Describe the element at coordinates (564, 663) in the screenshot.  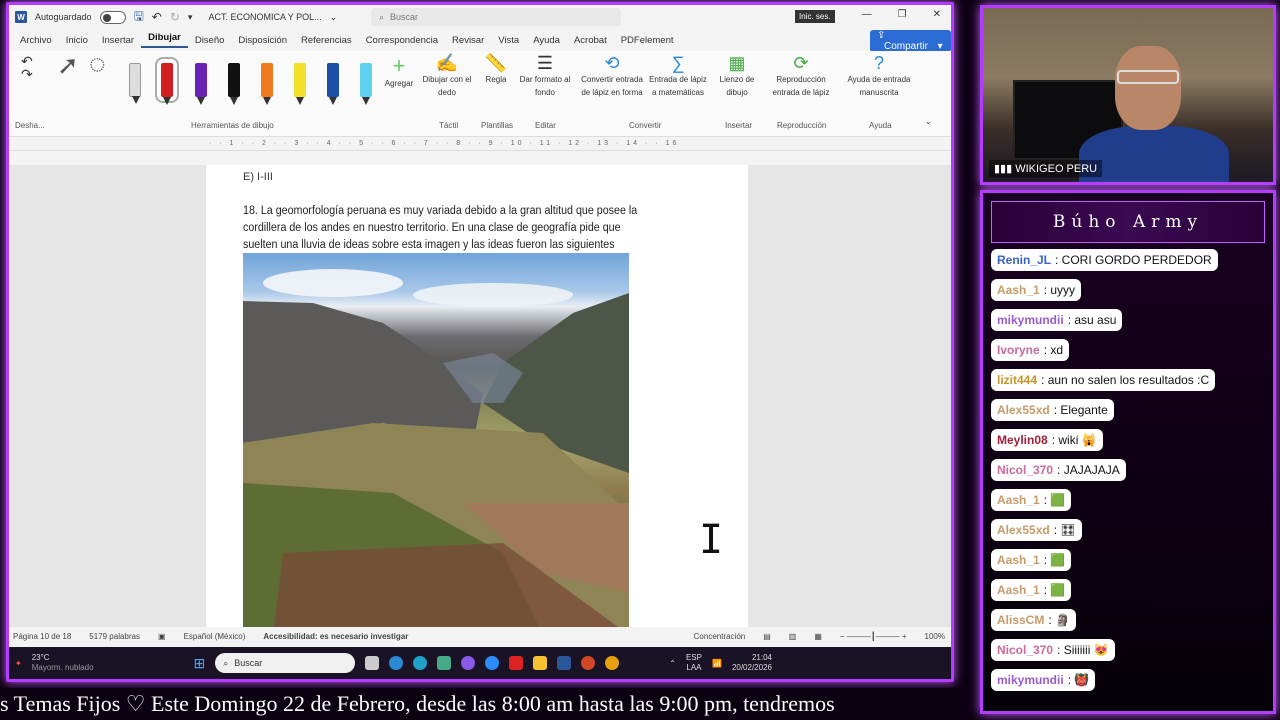
I see `word-taskbar-icon` at that location.